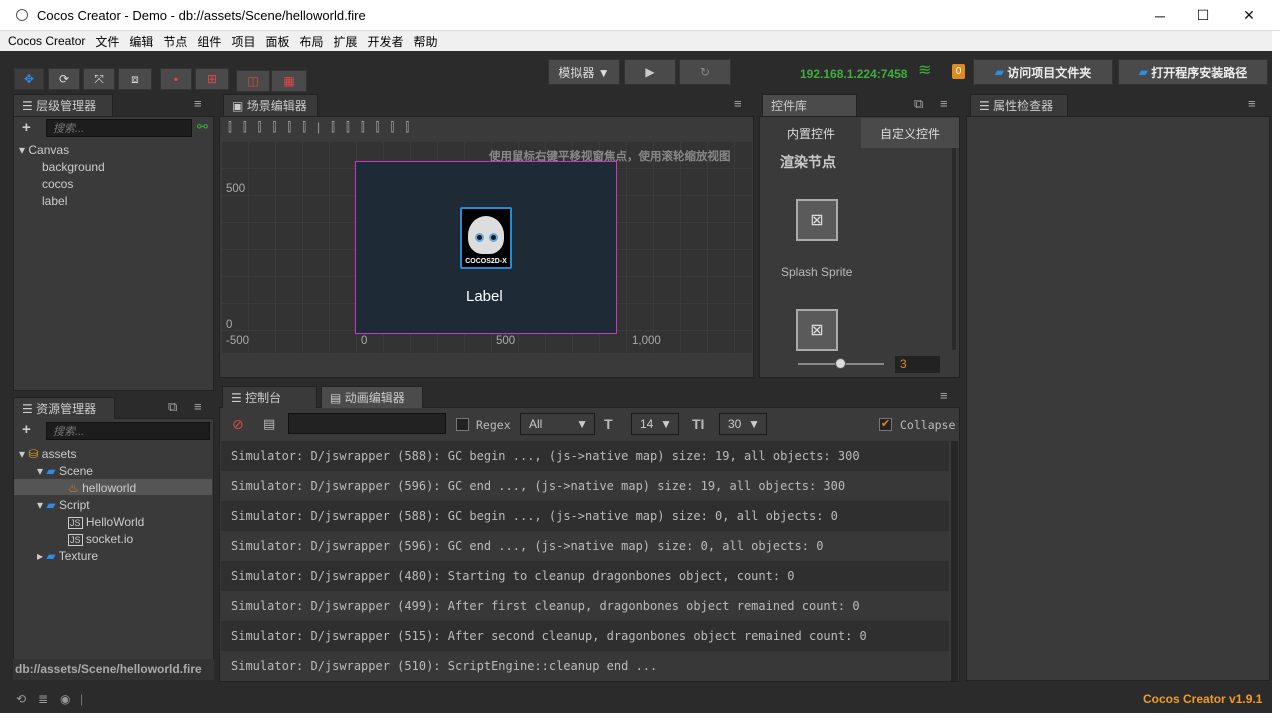 The height and width of the screenshot is (720, 1280). What do you see at coordinates (141, 41) in the screenshot?
I see `menu-edit: 编辑` at bounding box center [141, 41].